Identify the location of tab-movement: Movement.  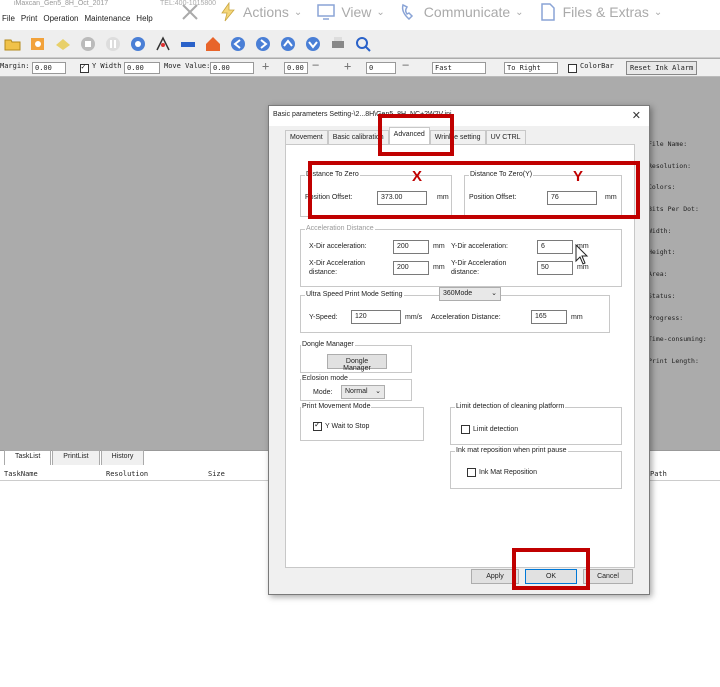
(306, 137).